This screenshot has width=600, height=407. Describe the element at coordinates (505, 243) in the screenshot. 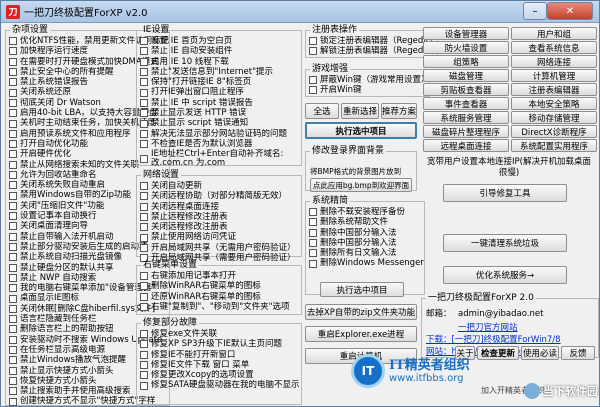

I see `one-click-cleanup-button: 一键清理系统垃圾` at that location.